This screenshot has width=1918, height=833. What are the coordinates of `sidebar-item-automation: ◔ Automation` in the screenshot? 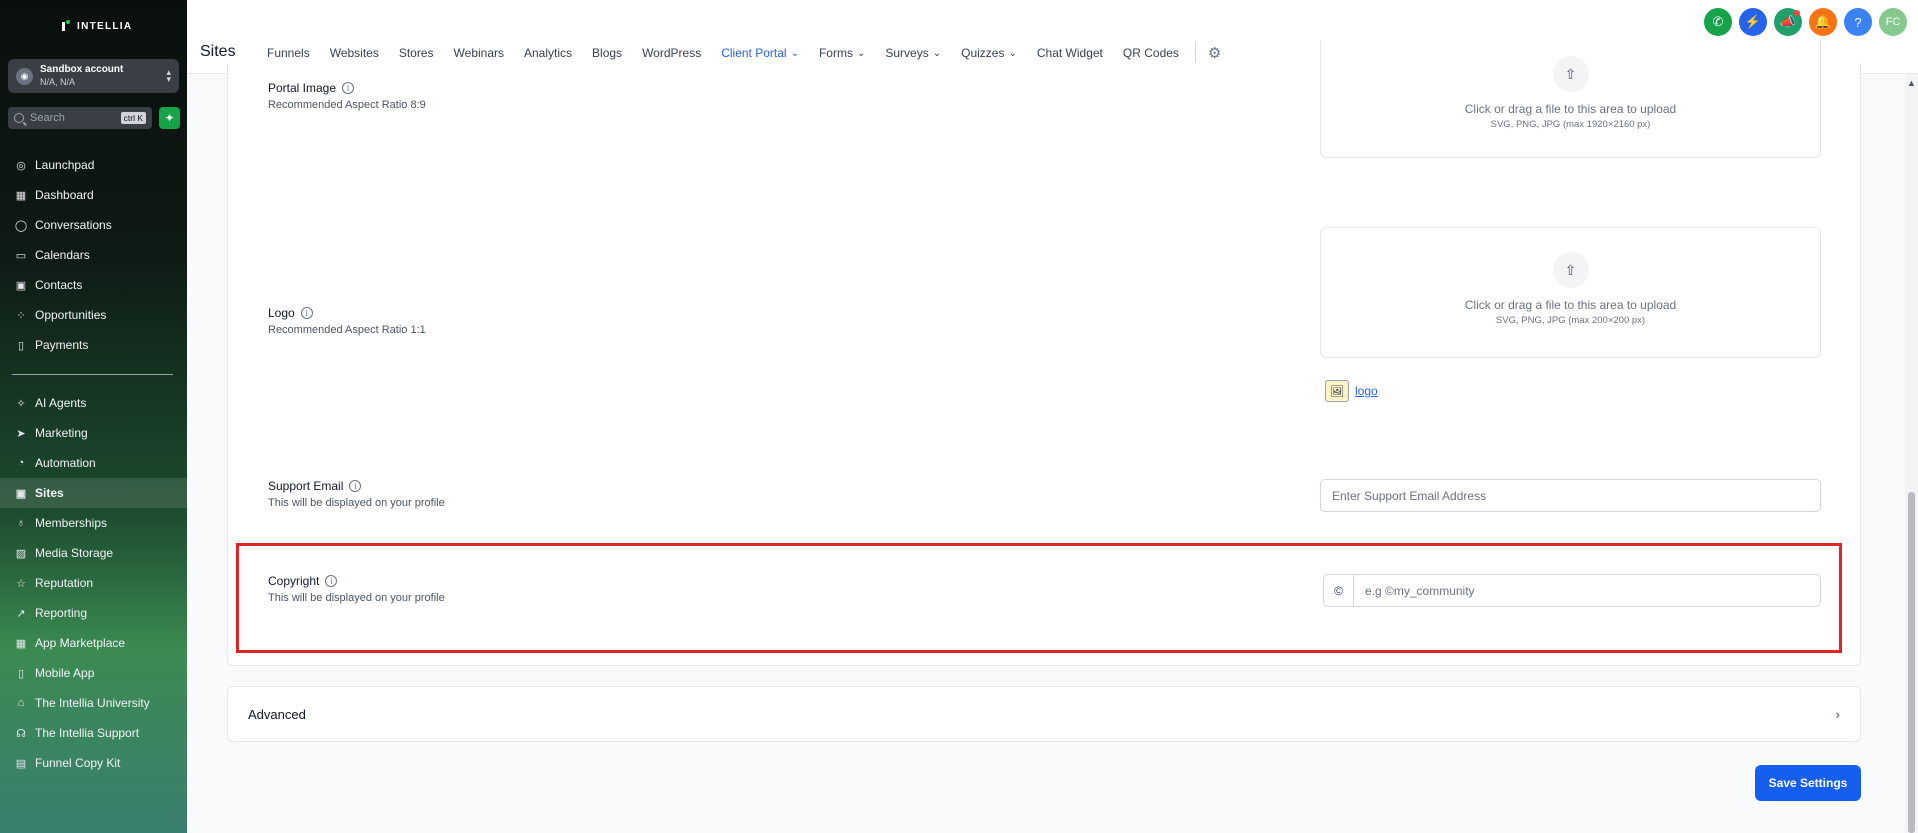 It's located at (93, 463).